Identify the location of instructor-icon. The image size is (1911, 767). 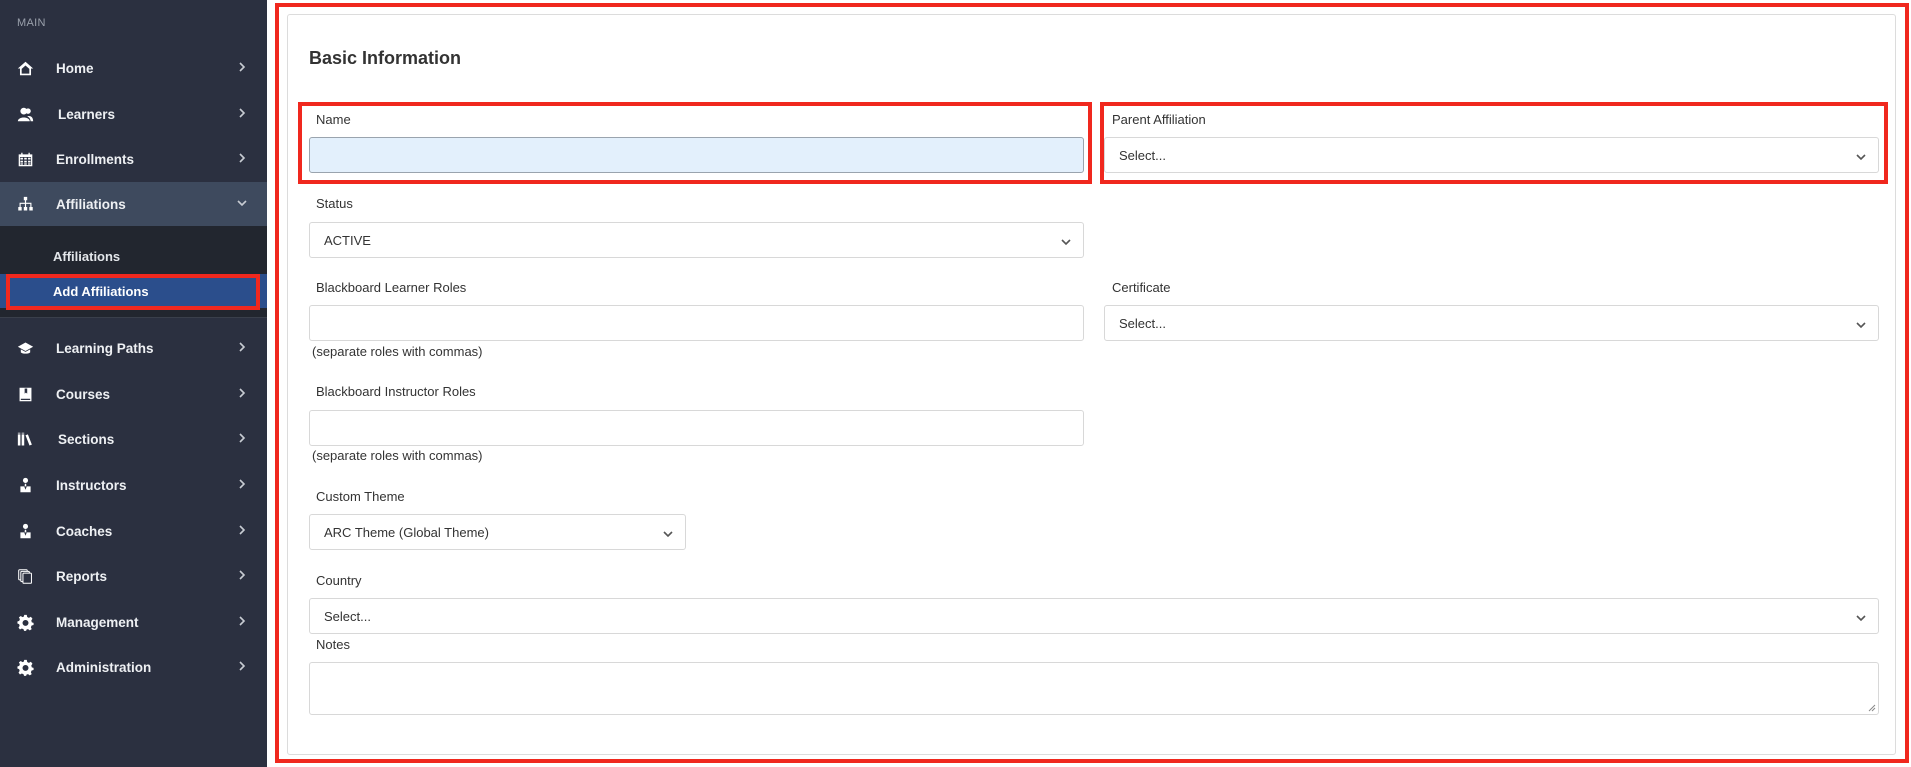
(25, 485).